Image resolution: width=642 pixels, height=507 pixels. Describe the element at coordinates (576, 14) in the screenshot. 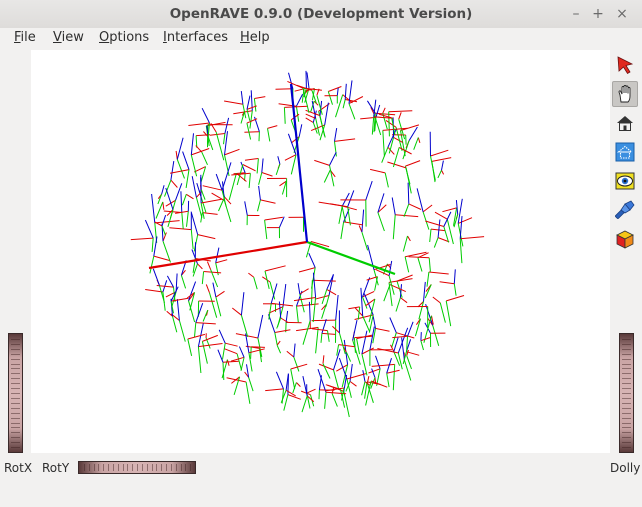

I see `minimize-button: –` at that location.